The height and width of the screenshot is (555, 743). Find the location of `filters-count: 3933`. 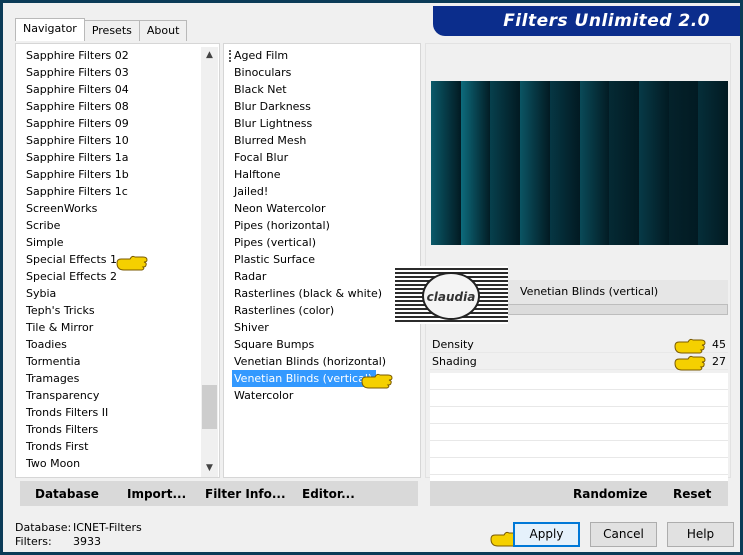

filters-count: 3933 is located at coordinates (87, 541).